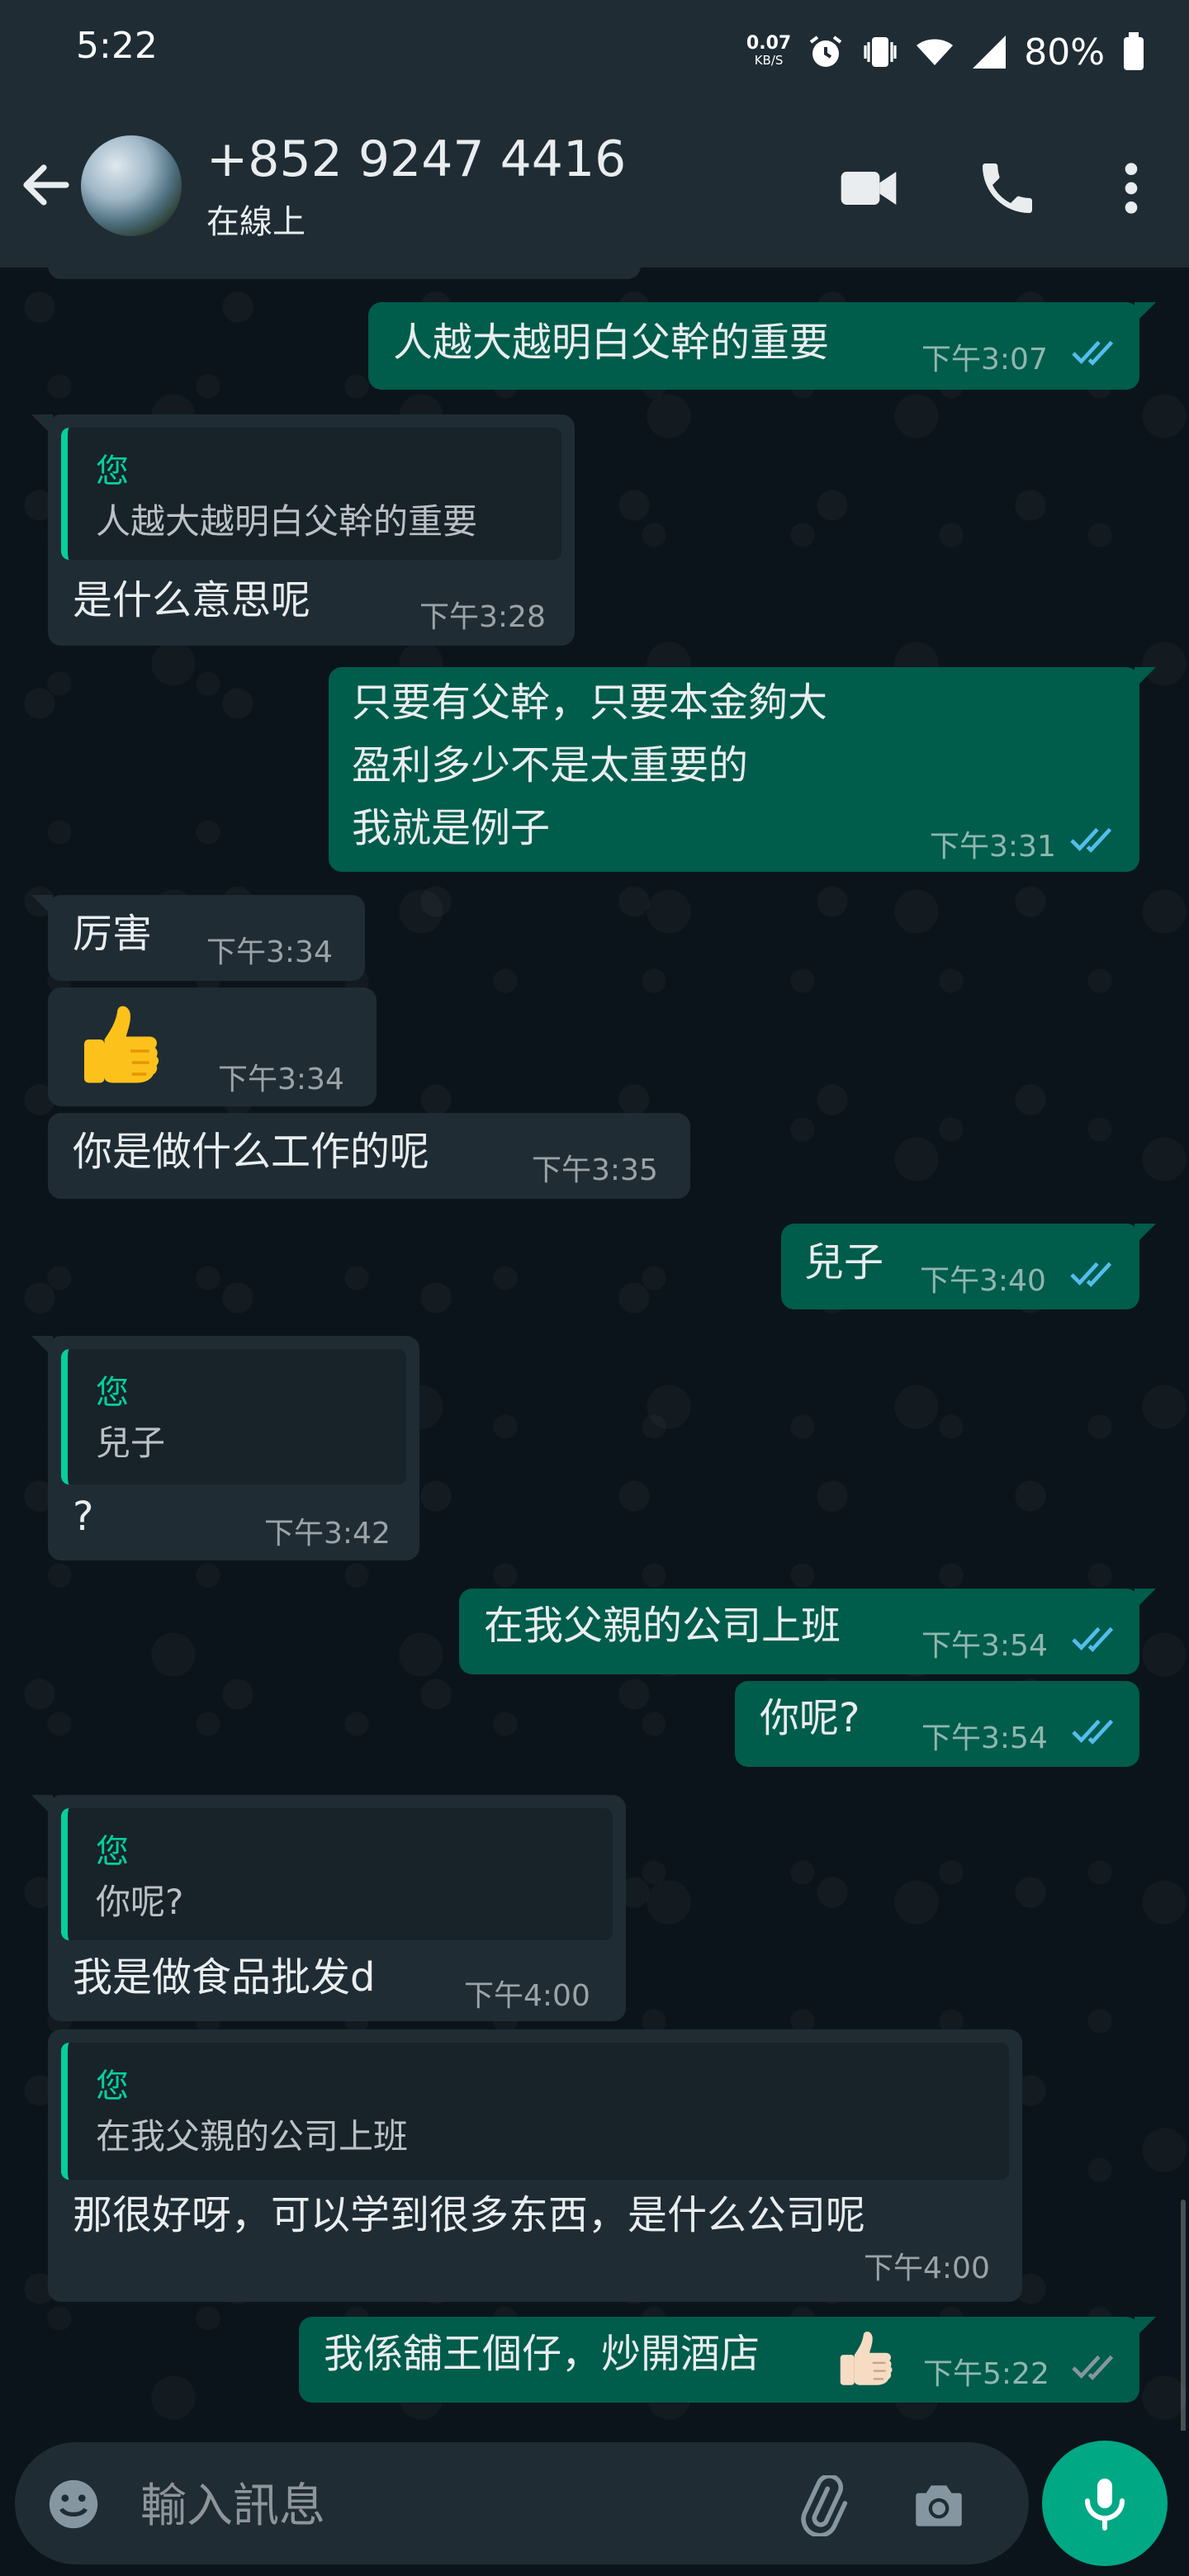  I want to click on message-text: 在我父親的公司上班, so click(662, 1626).